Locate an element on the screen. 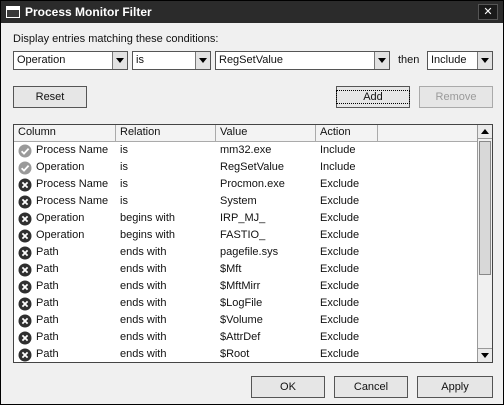  cell-value: System is located at coordinates (238, 201).